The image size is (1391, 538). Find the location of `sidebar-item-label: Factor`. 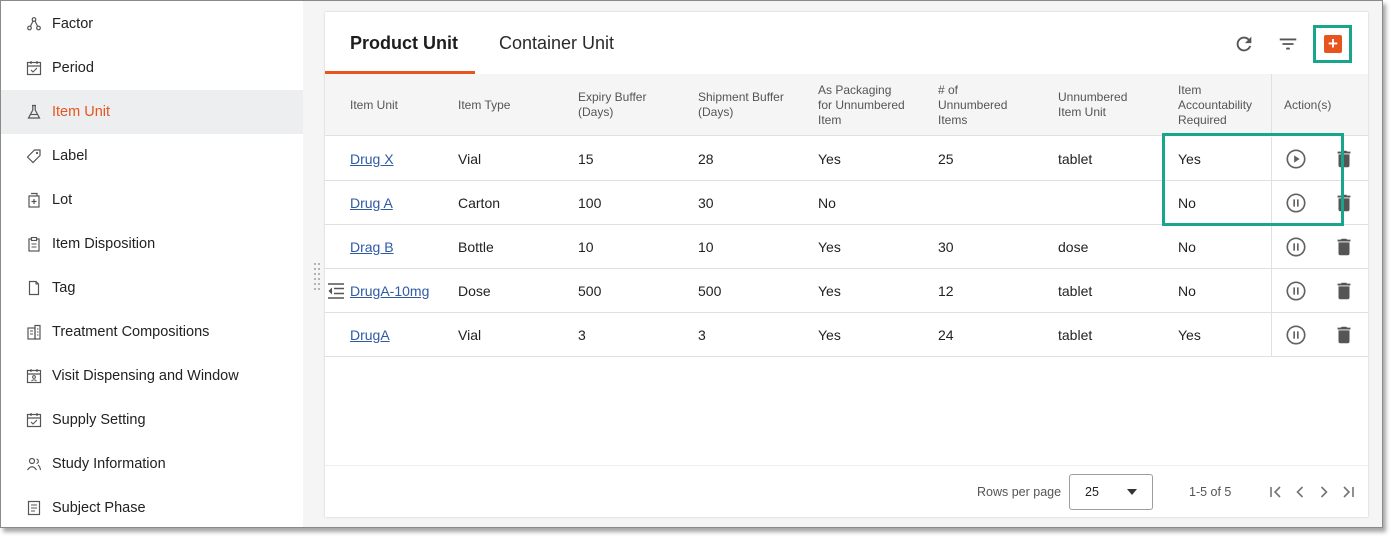

sidebar-item-label: Factor is located at coordinates (73, 24).